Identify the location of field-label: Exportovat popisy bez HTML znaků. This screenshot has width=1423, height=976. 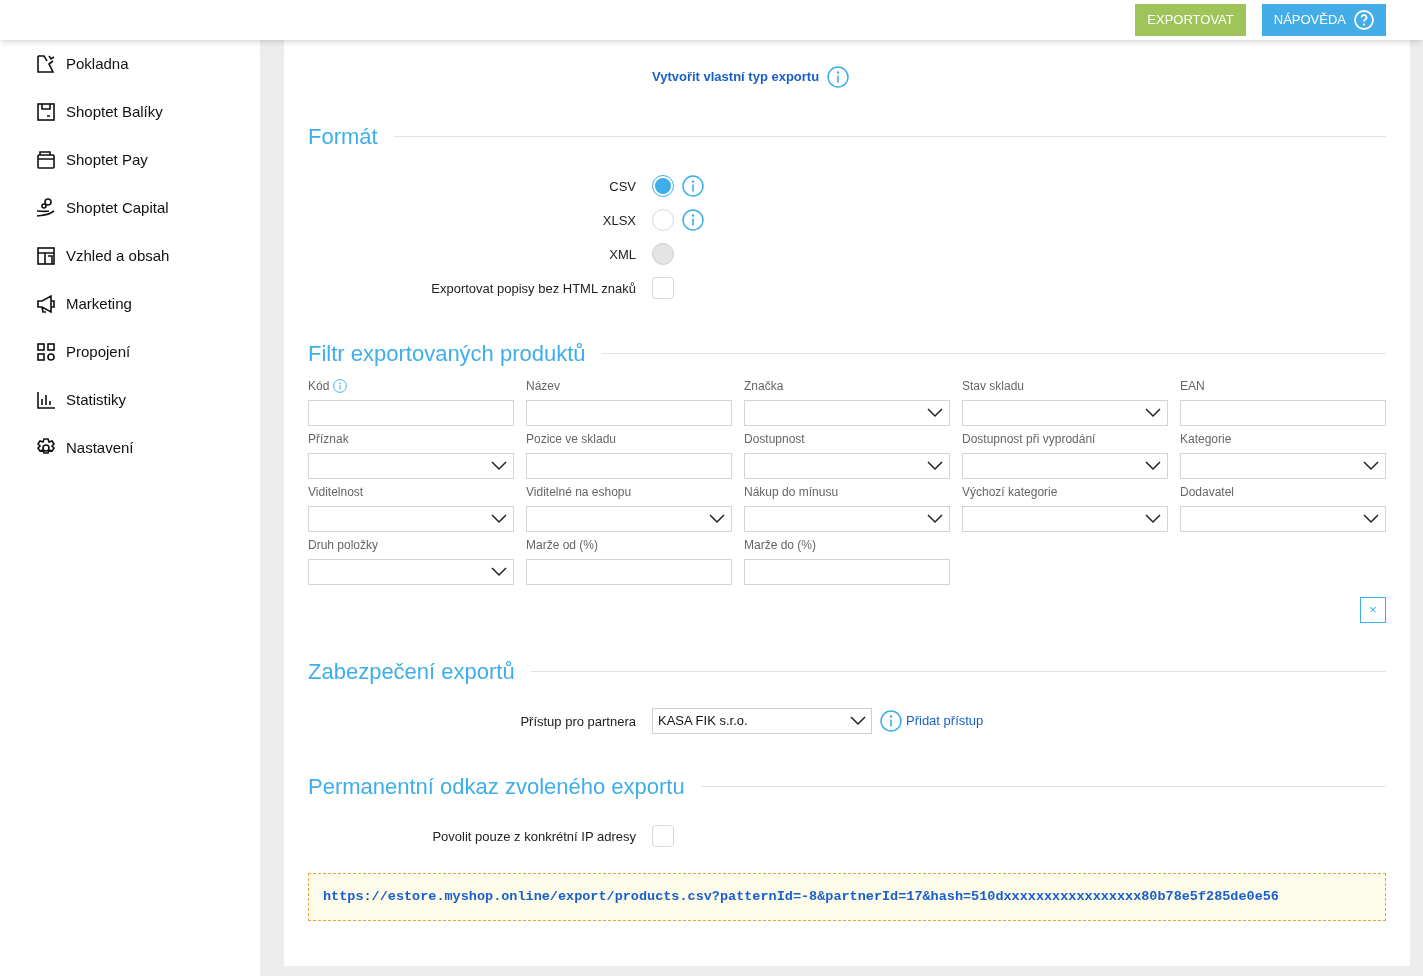
(533, 288).